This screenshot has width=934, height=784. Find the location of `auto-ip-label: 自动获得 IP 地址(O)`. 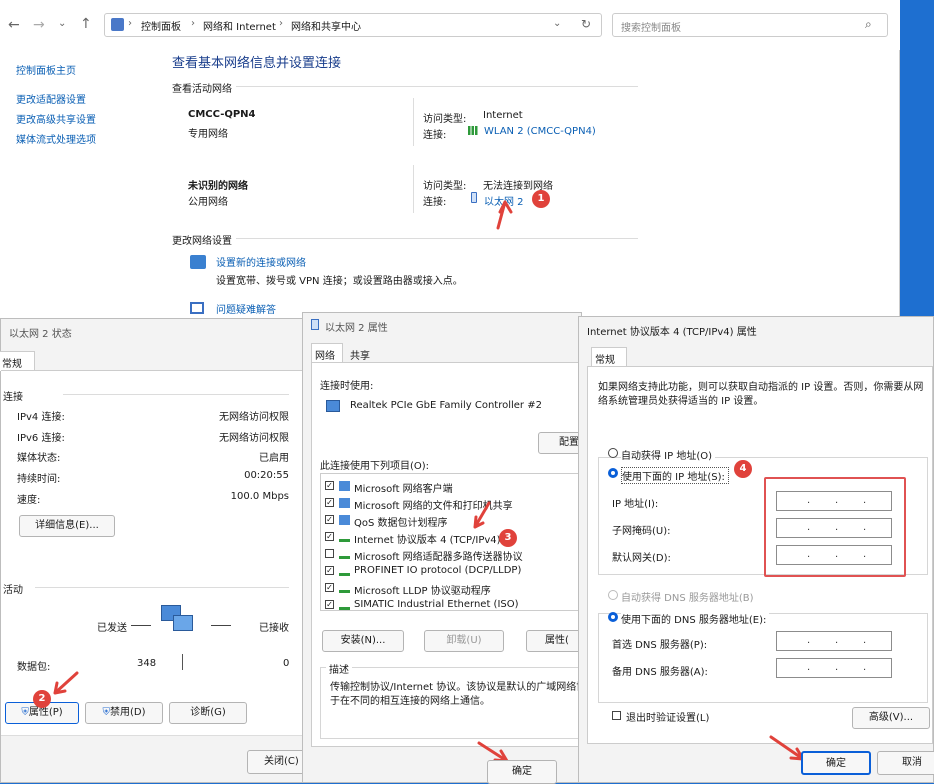

auto-ip-label: 自动获得 IP 地址(O) is located at coordinates (668, 454).